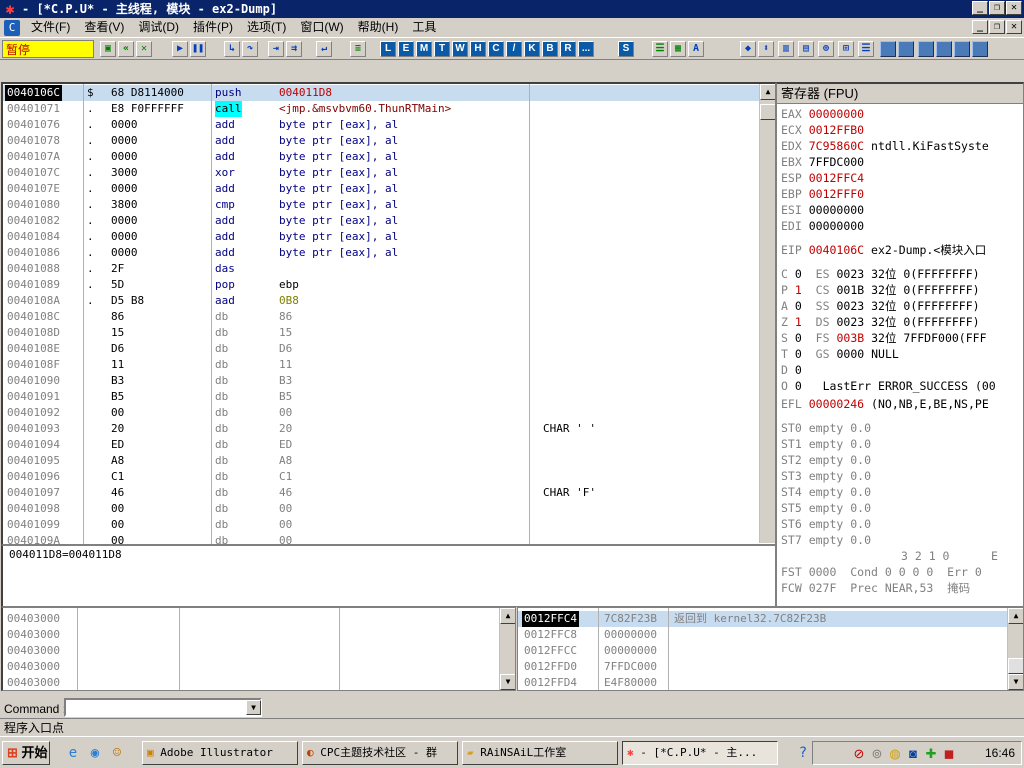 The image size is (1024, 768). What do you see at coordinates (808, 370) in the screenshot?
I see `flag-row: D 0` at bounding box center [808, 370].